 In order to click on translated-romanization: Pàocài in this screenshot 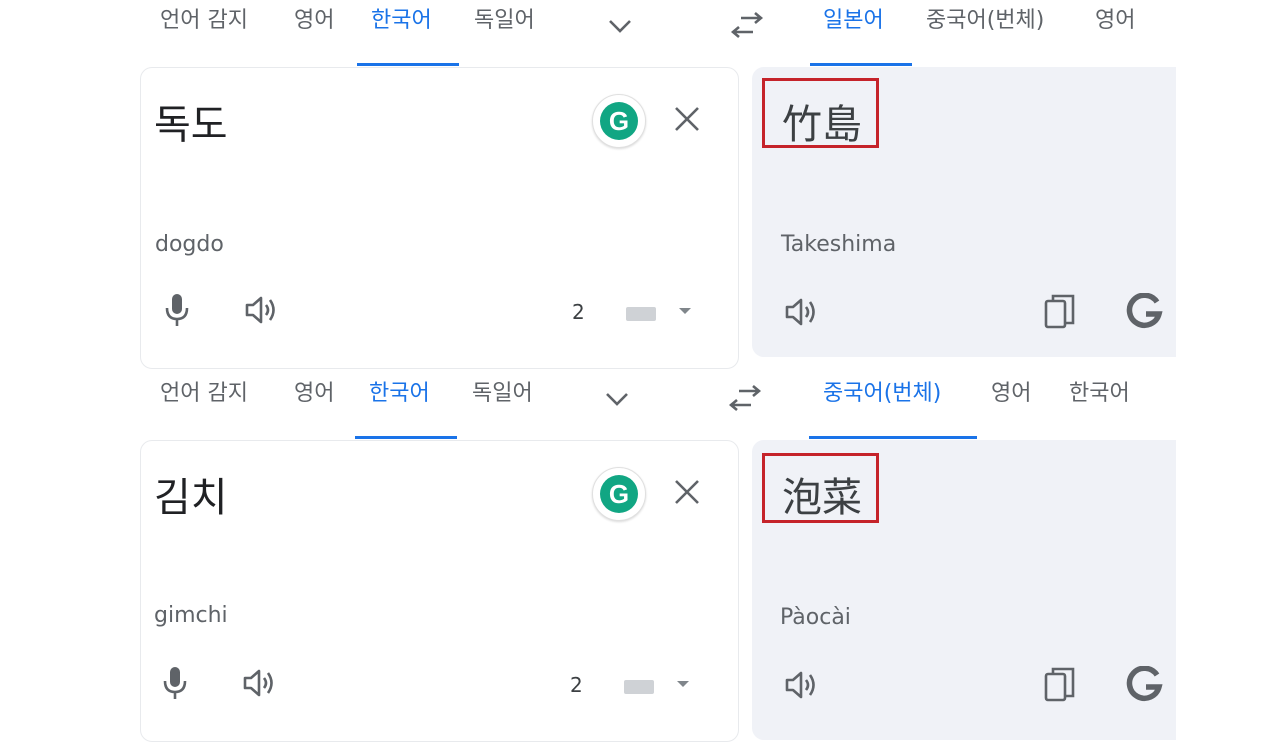, I will do `click(815, 617)`.